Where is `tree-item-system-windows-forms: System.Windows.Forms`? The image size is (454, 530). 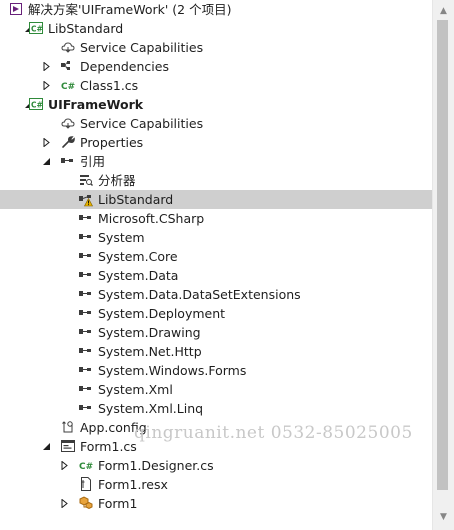 tree-item-system-windows-forms: System.Windows.Forms is located at coordinates (216, 370).